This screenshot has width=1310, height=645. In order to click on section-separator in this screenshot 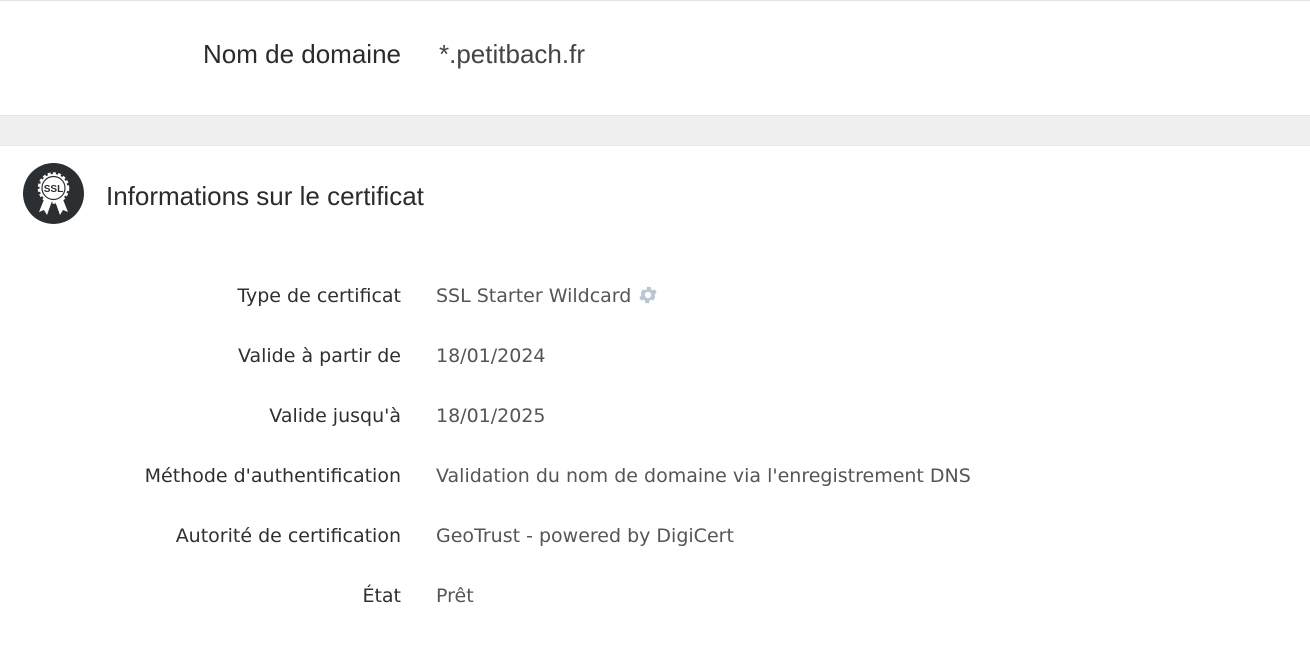, I will do `click(655, 130)`.